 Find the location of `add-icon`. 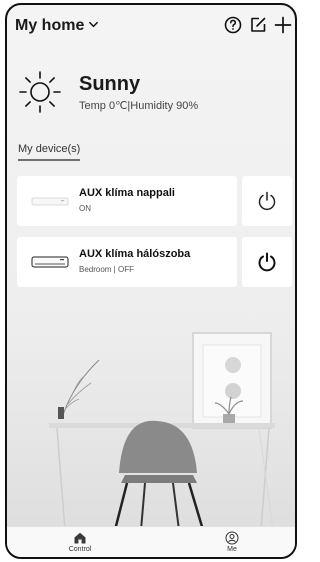

add-icon is located at coordinates (283, 25).